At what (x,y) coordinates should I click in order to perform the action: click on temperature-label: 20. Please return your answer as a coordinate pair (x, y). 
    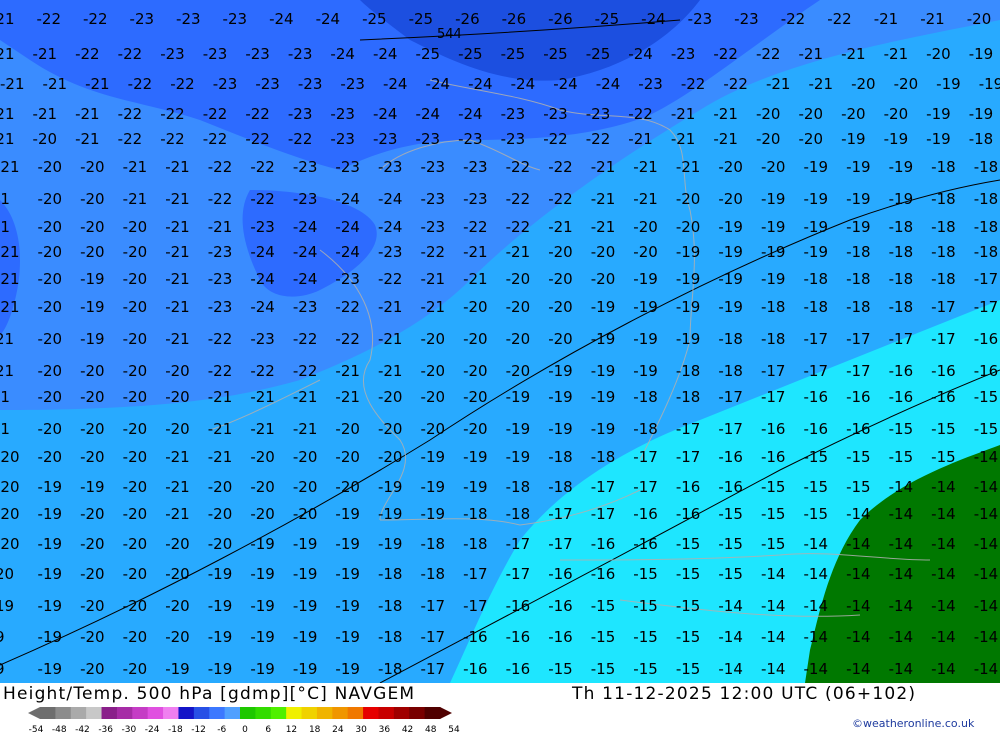
    Looking at the image, I should click on (7, 574).